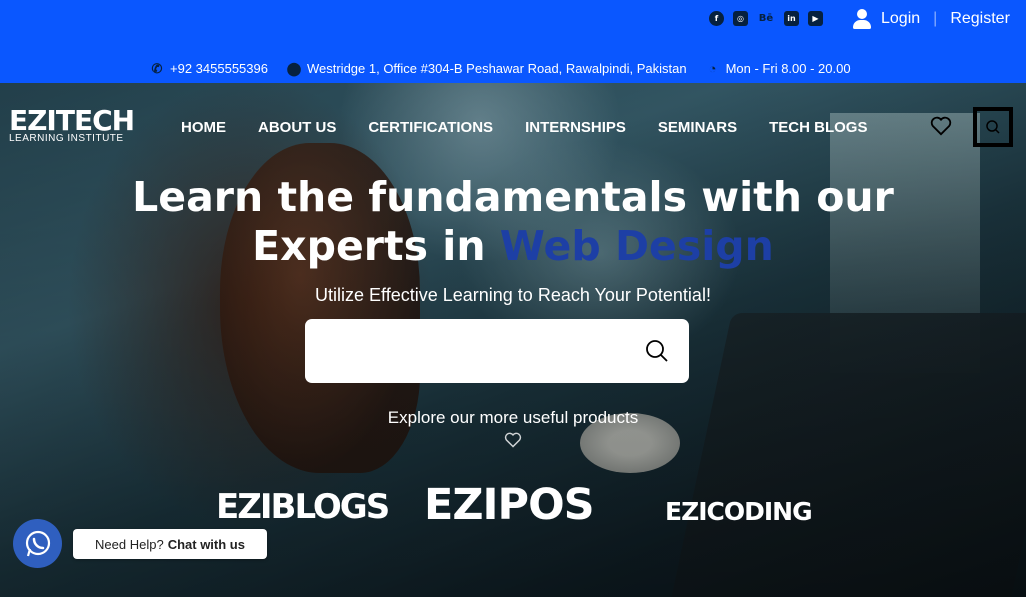 The width and height of the screenshot is (1026, 597). I want to click on whatsapp-chat-button, so click(37, 543).